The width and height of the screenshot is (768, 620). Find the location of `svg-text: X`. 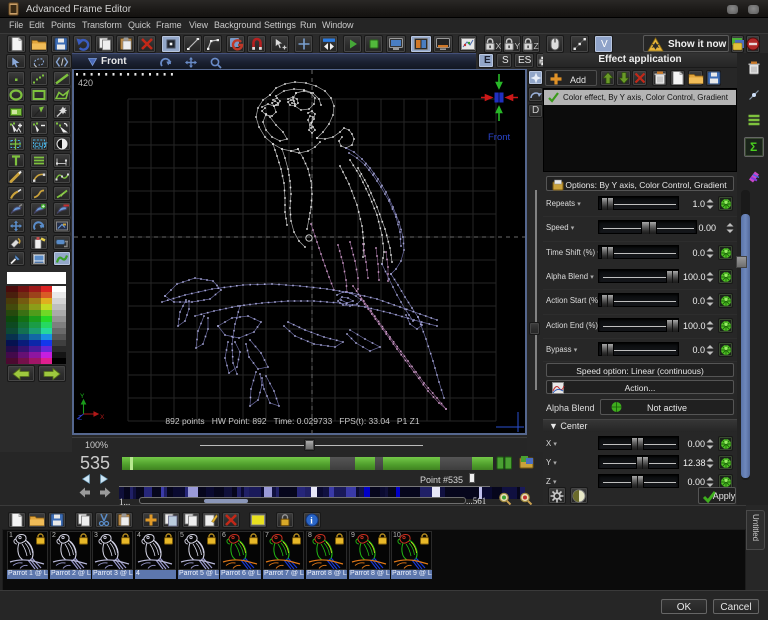

svg-text: X is located at coordinates (499, 46).